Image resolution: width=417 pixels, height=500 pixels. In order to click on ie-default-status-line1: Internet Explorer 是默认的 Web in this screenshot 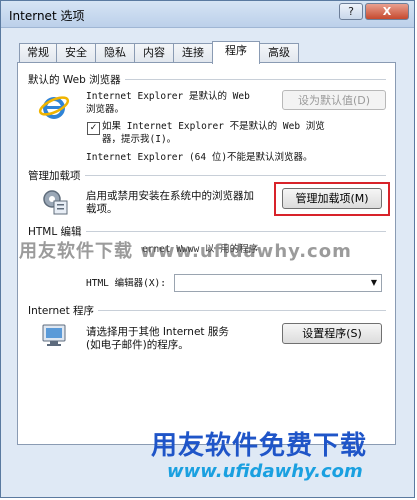, I will do `click(168, 96)`.